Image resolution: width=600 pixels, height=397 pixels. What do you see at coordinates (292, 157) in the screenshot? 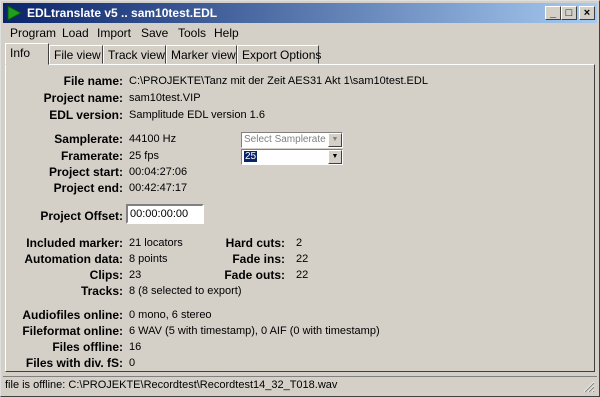
I see `framerate-select: 25 ▼` at bounding box center [292, 157].